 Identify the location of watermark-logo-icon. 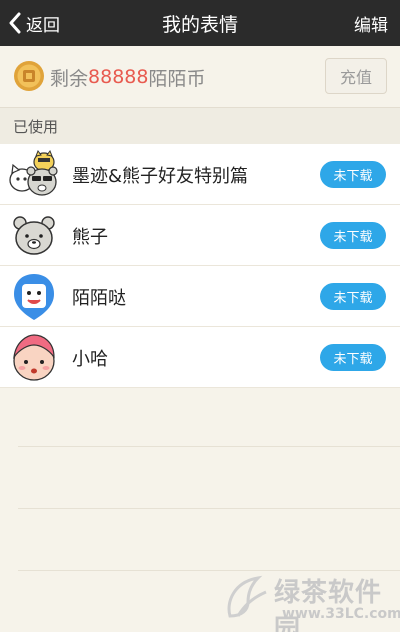
(247, 596).